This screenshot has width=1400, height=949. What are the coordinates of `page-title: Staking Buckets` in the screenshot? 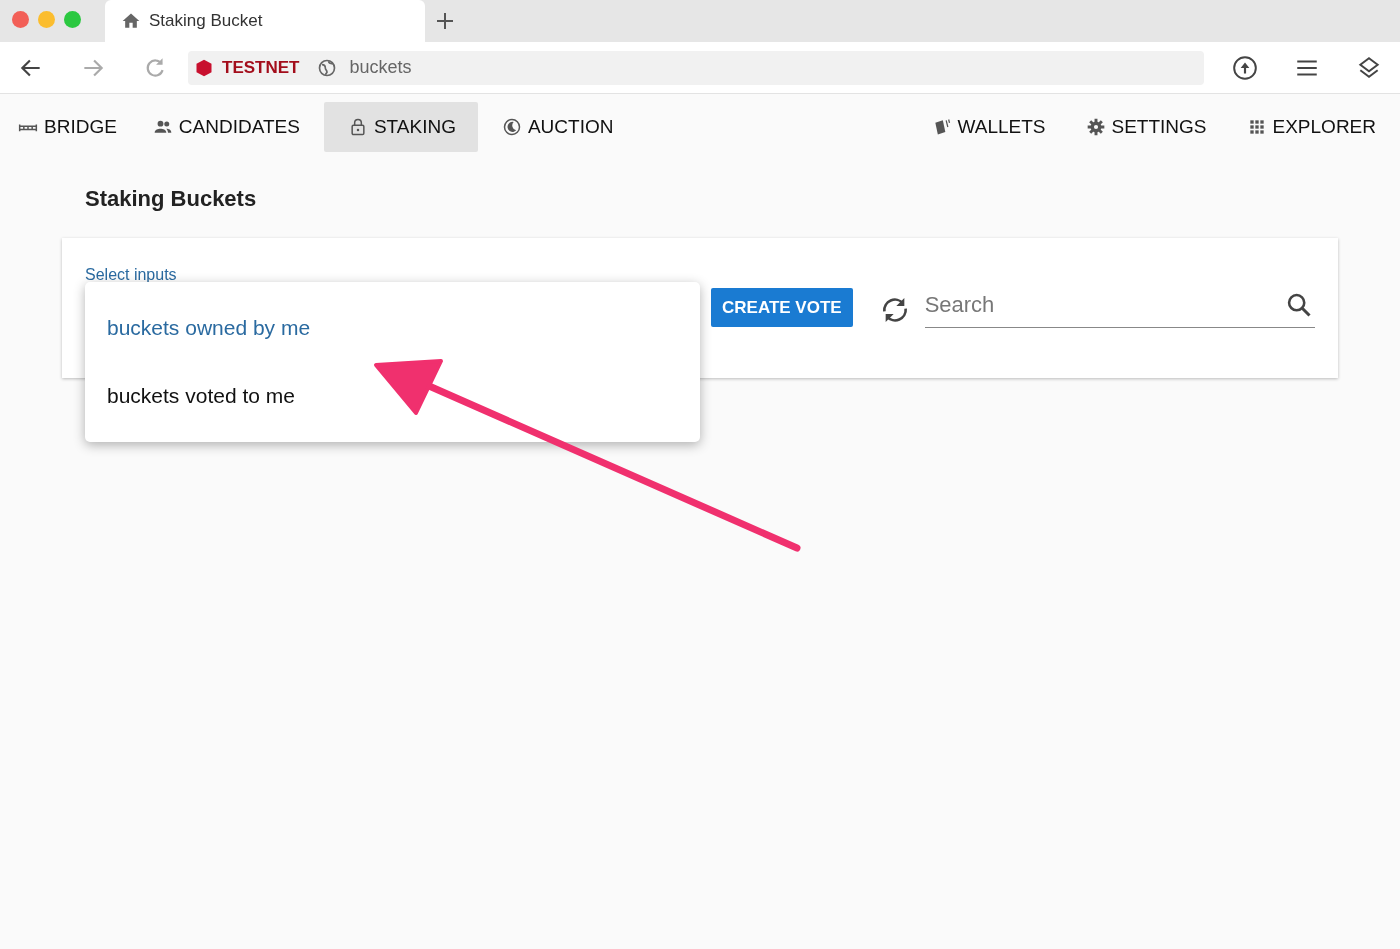 It's located at (171, 199).